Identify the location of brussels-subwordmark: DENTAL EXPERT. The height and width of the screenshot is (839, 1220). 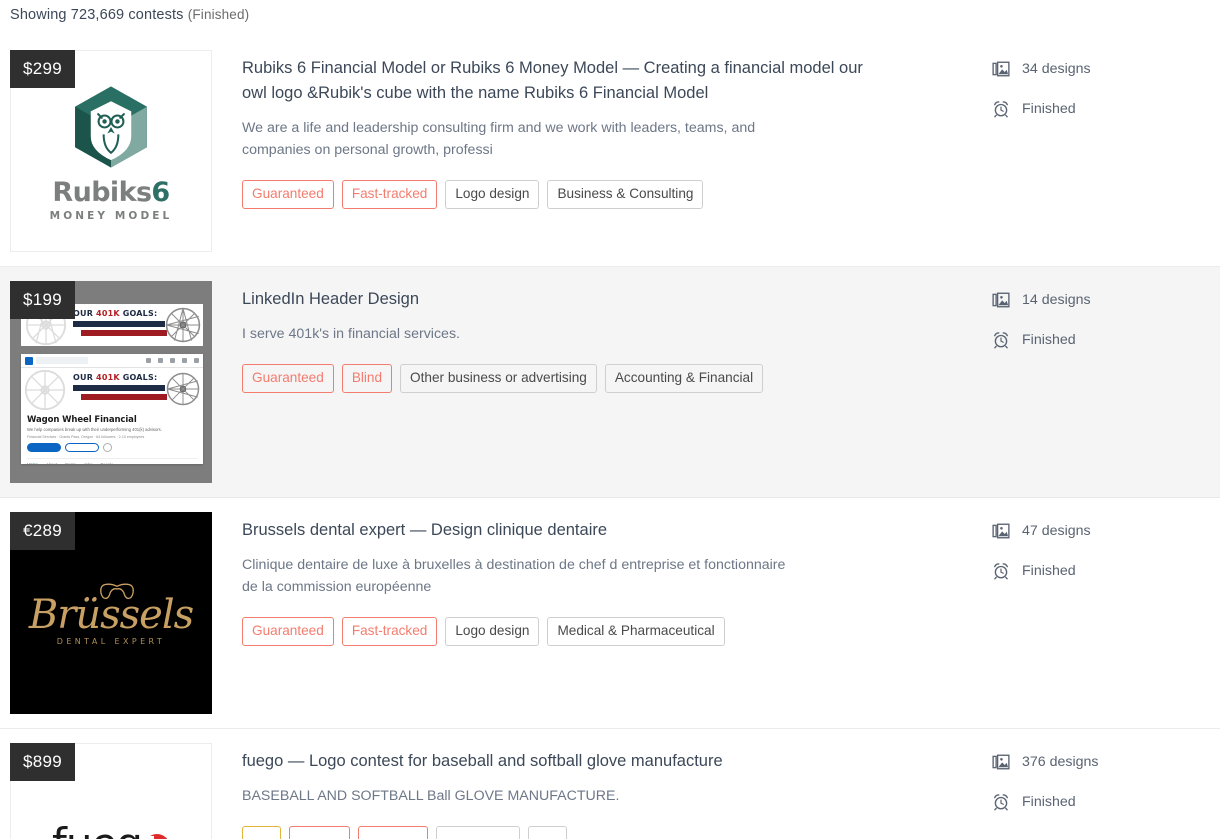
(111, 641).